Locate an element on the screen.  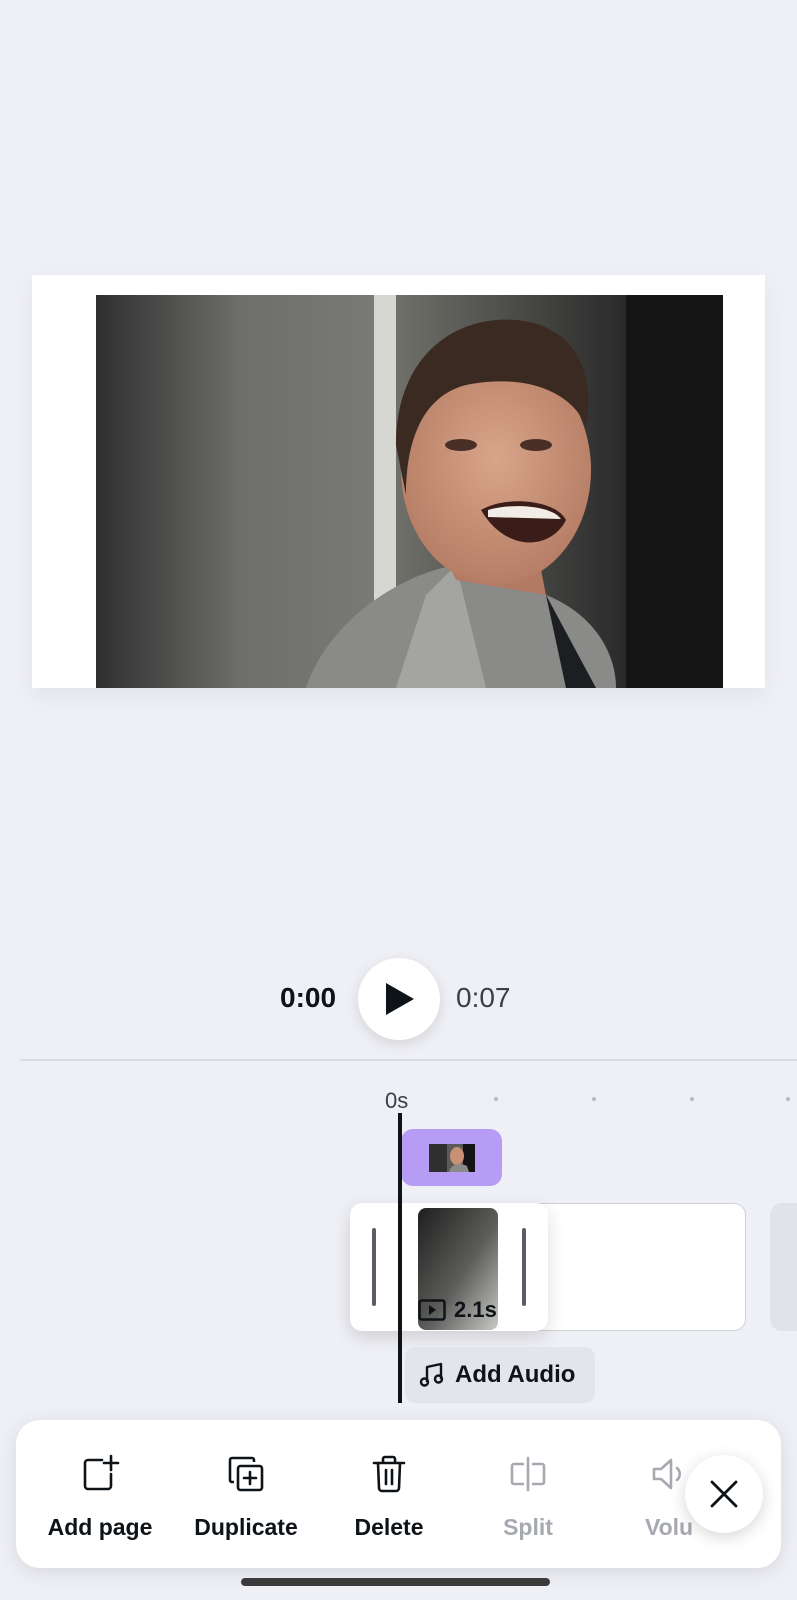
clip-trim-handle-right is located at coordinates (524, 1267).